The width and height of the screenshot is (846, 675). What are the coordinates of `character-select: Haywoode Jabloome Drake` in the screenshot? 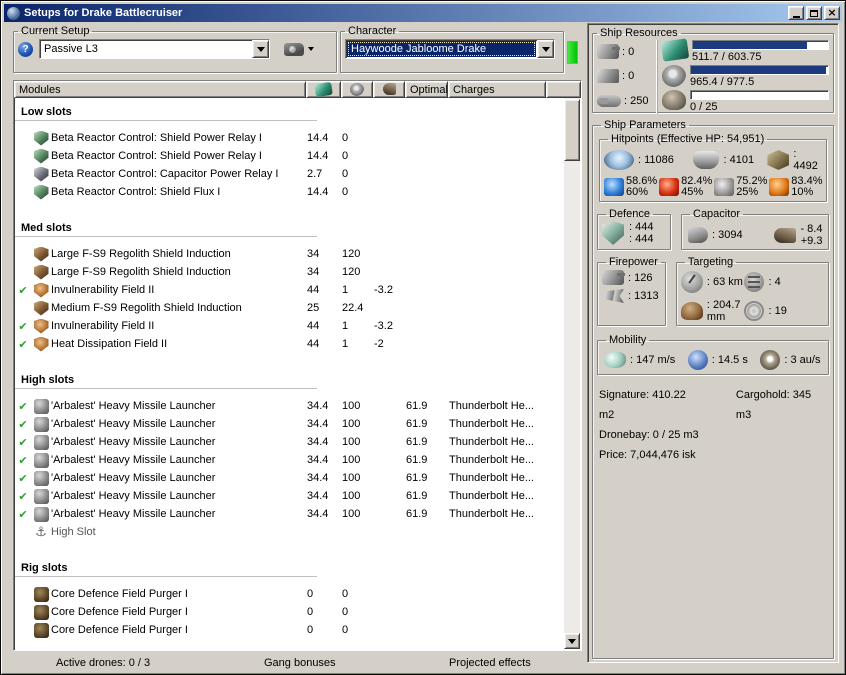 It's located at (450, 49).